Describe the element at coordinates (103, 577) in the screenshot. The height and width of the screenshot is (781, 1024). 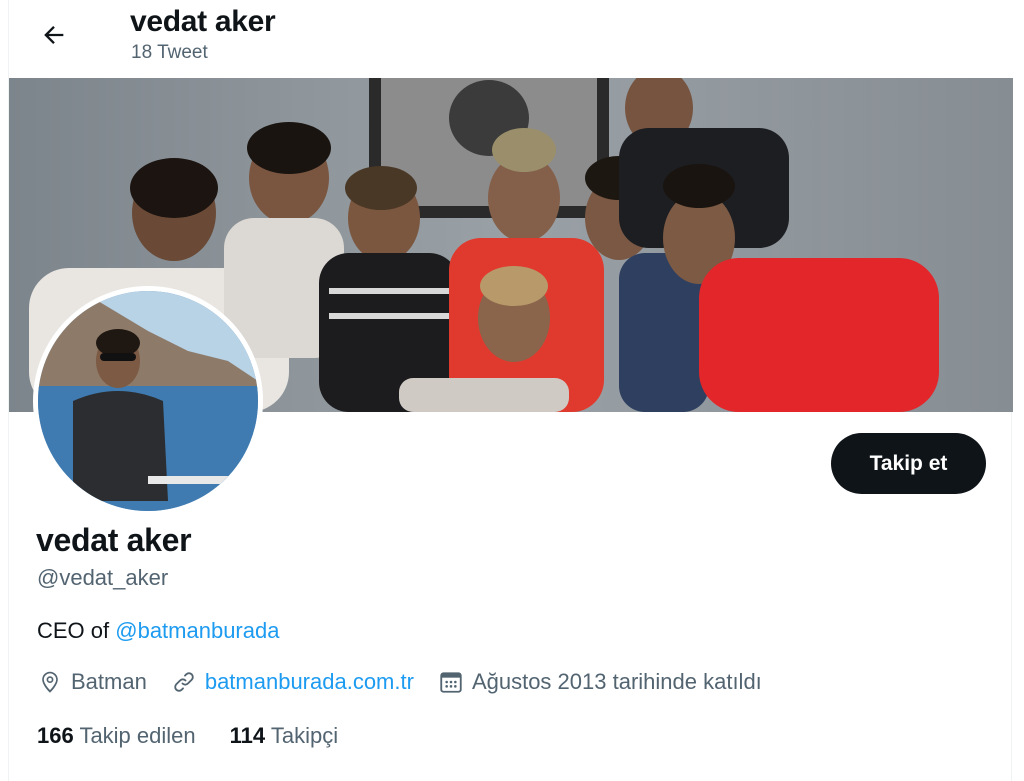
I see `profile-handle: @vedat_aker` at that location.